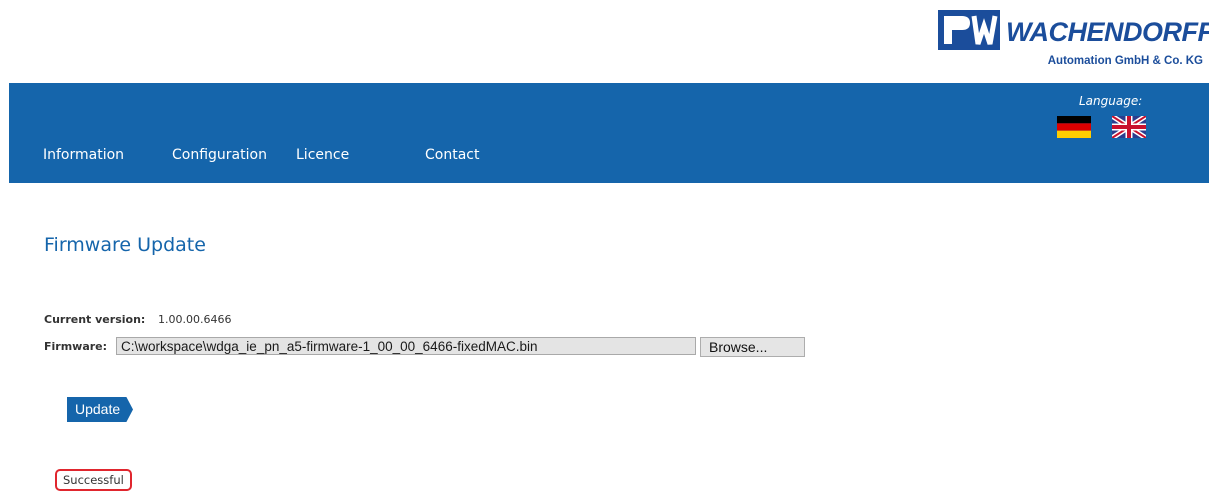 This screenshot has width=1209, height=492. I want to click on nav-contact: Contact, so click(452, 155).